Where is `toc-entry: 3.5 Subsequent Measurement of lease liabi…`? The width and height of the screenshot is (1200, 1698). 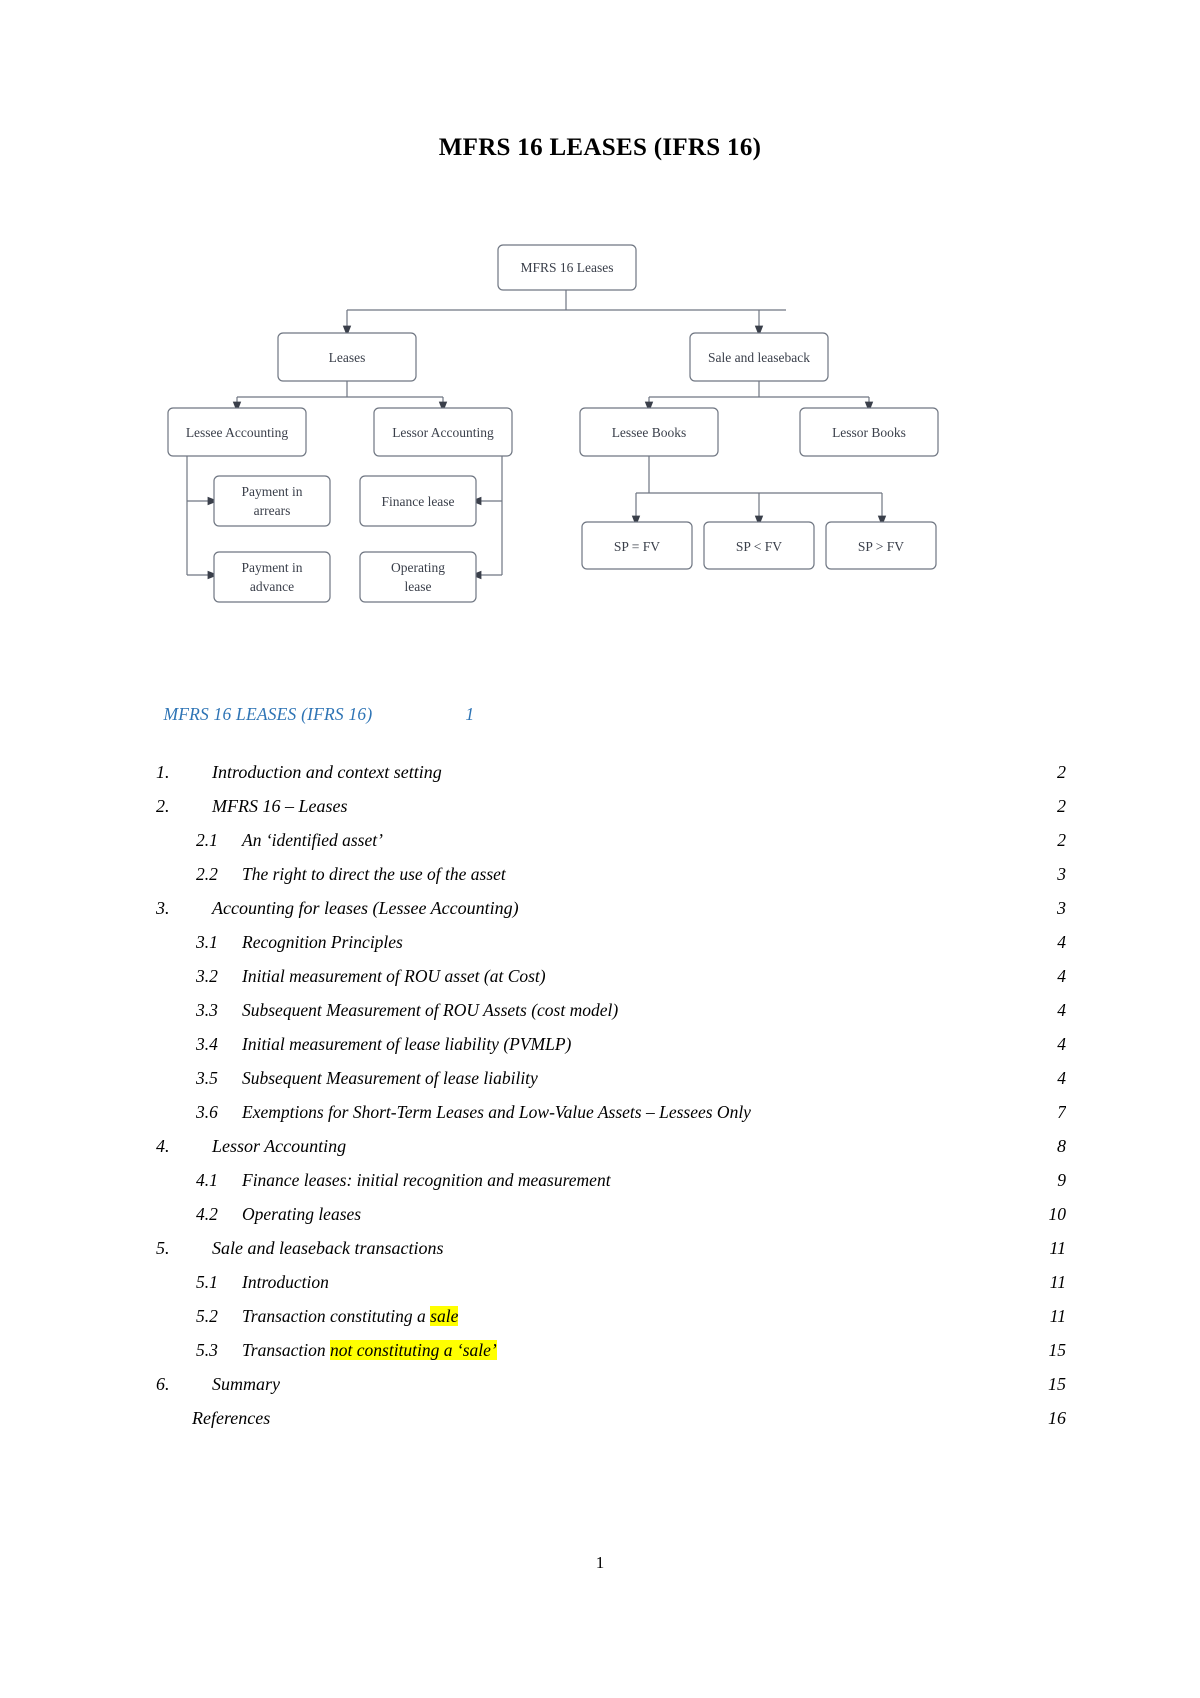 toc-entry: 3.5 Subsequent Measurement of lease liabi… is located at coordinates (601, 1078).